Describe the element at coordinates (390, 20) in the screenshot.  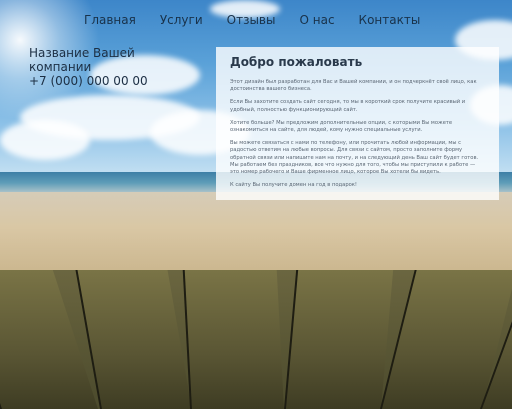
I see `nav-item-contacts: Контакты` at that location.